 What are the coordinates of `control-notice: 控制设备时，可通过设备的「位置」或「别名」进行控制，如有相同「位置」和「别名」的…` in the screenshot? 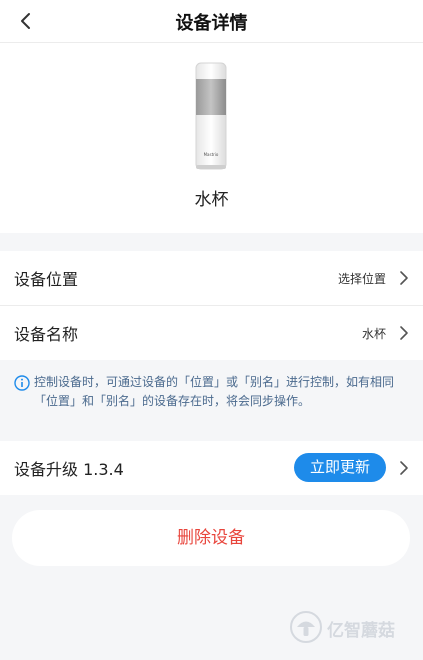 It's located at (211, 403).